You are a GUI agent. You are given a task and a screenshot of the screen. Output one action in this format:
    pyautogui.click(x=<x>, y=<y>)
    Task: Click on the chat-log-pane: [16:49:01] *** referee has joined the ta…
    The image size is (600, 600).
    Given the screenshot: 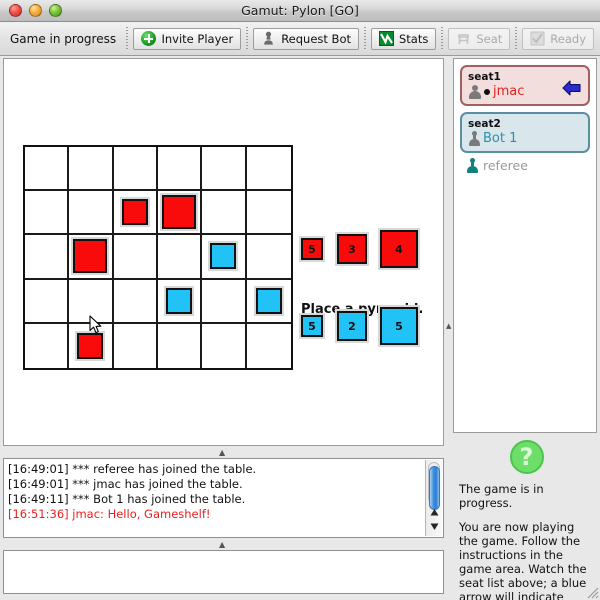 What is the action you would take?
    pyautogui.click(x=223, y=498)
    